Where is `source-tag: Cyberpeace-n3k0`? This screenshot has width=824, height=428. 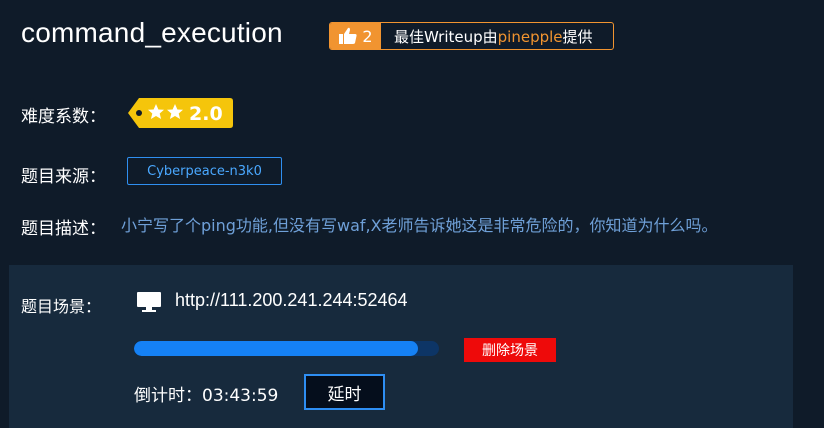 source-tag: Cyberpeace-n3k0 is located at coordinates (204, 171).